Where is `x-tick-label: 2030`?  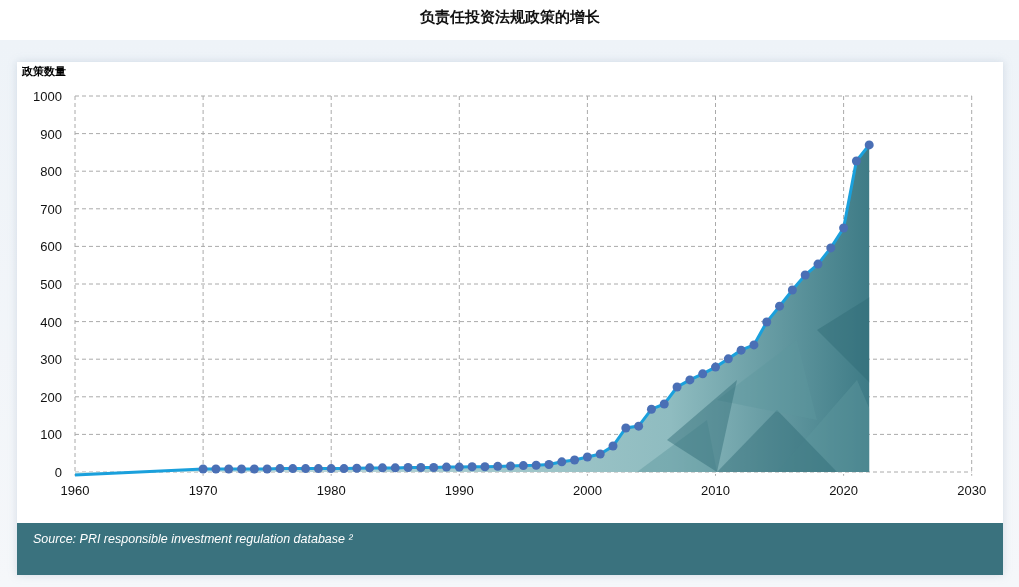
x-tick-label: 2030 is located at coordinates (972, 490).